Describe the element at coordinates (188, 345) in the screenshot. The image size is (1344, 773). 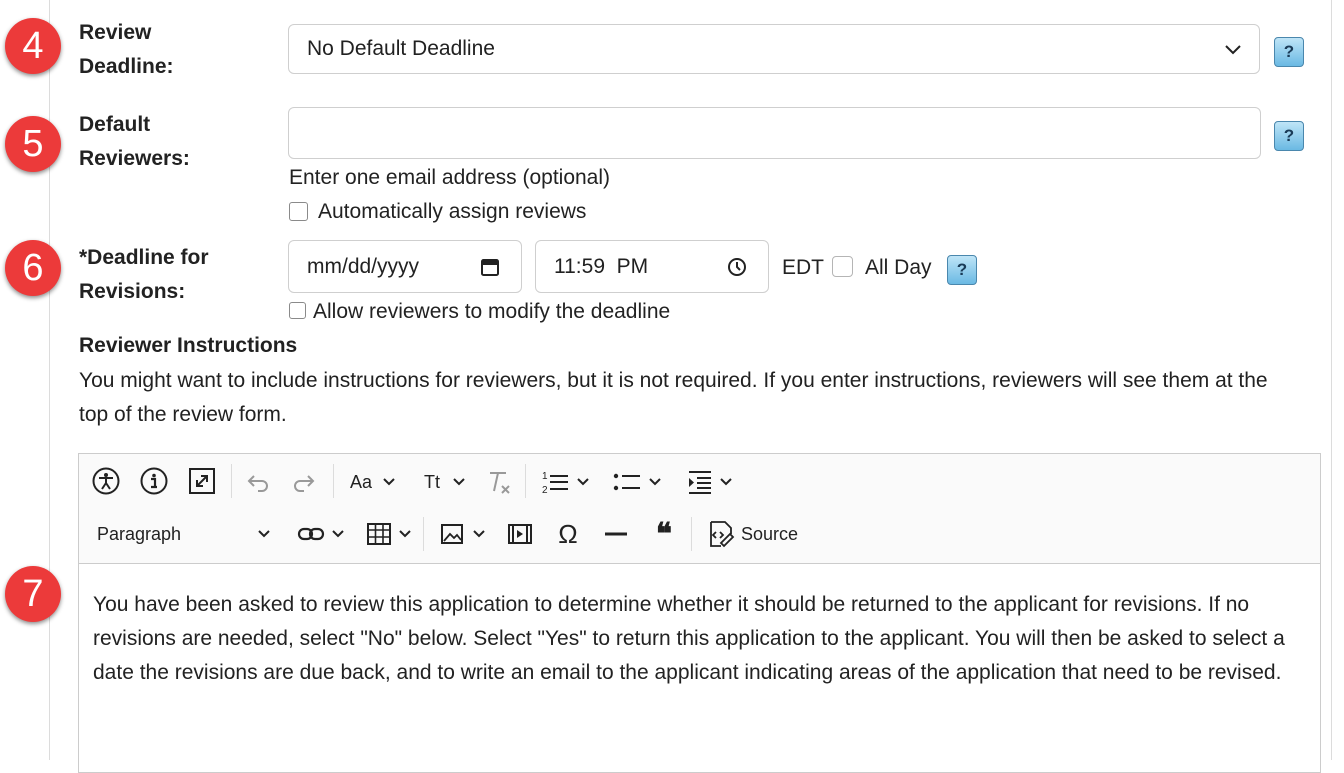
I see `reviewer-instructions-heading: Reviewer Instructions` at that location.